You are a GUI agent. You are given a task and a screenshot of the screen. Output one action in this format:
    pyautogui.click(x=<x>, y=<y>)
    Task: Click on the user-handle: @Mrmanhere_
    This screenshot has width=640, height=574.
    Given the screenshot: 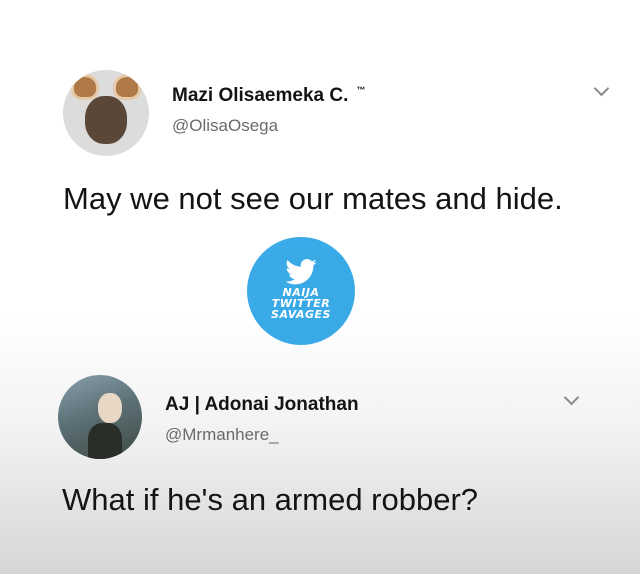 What is the action you would take?
    pyautogui.click(x=222, y=435)
    